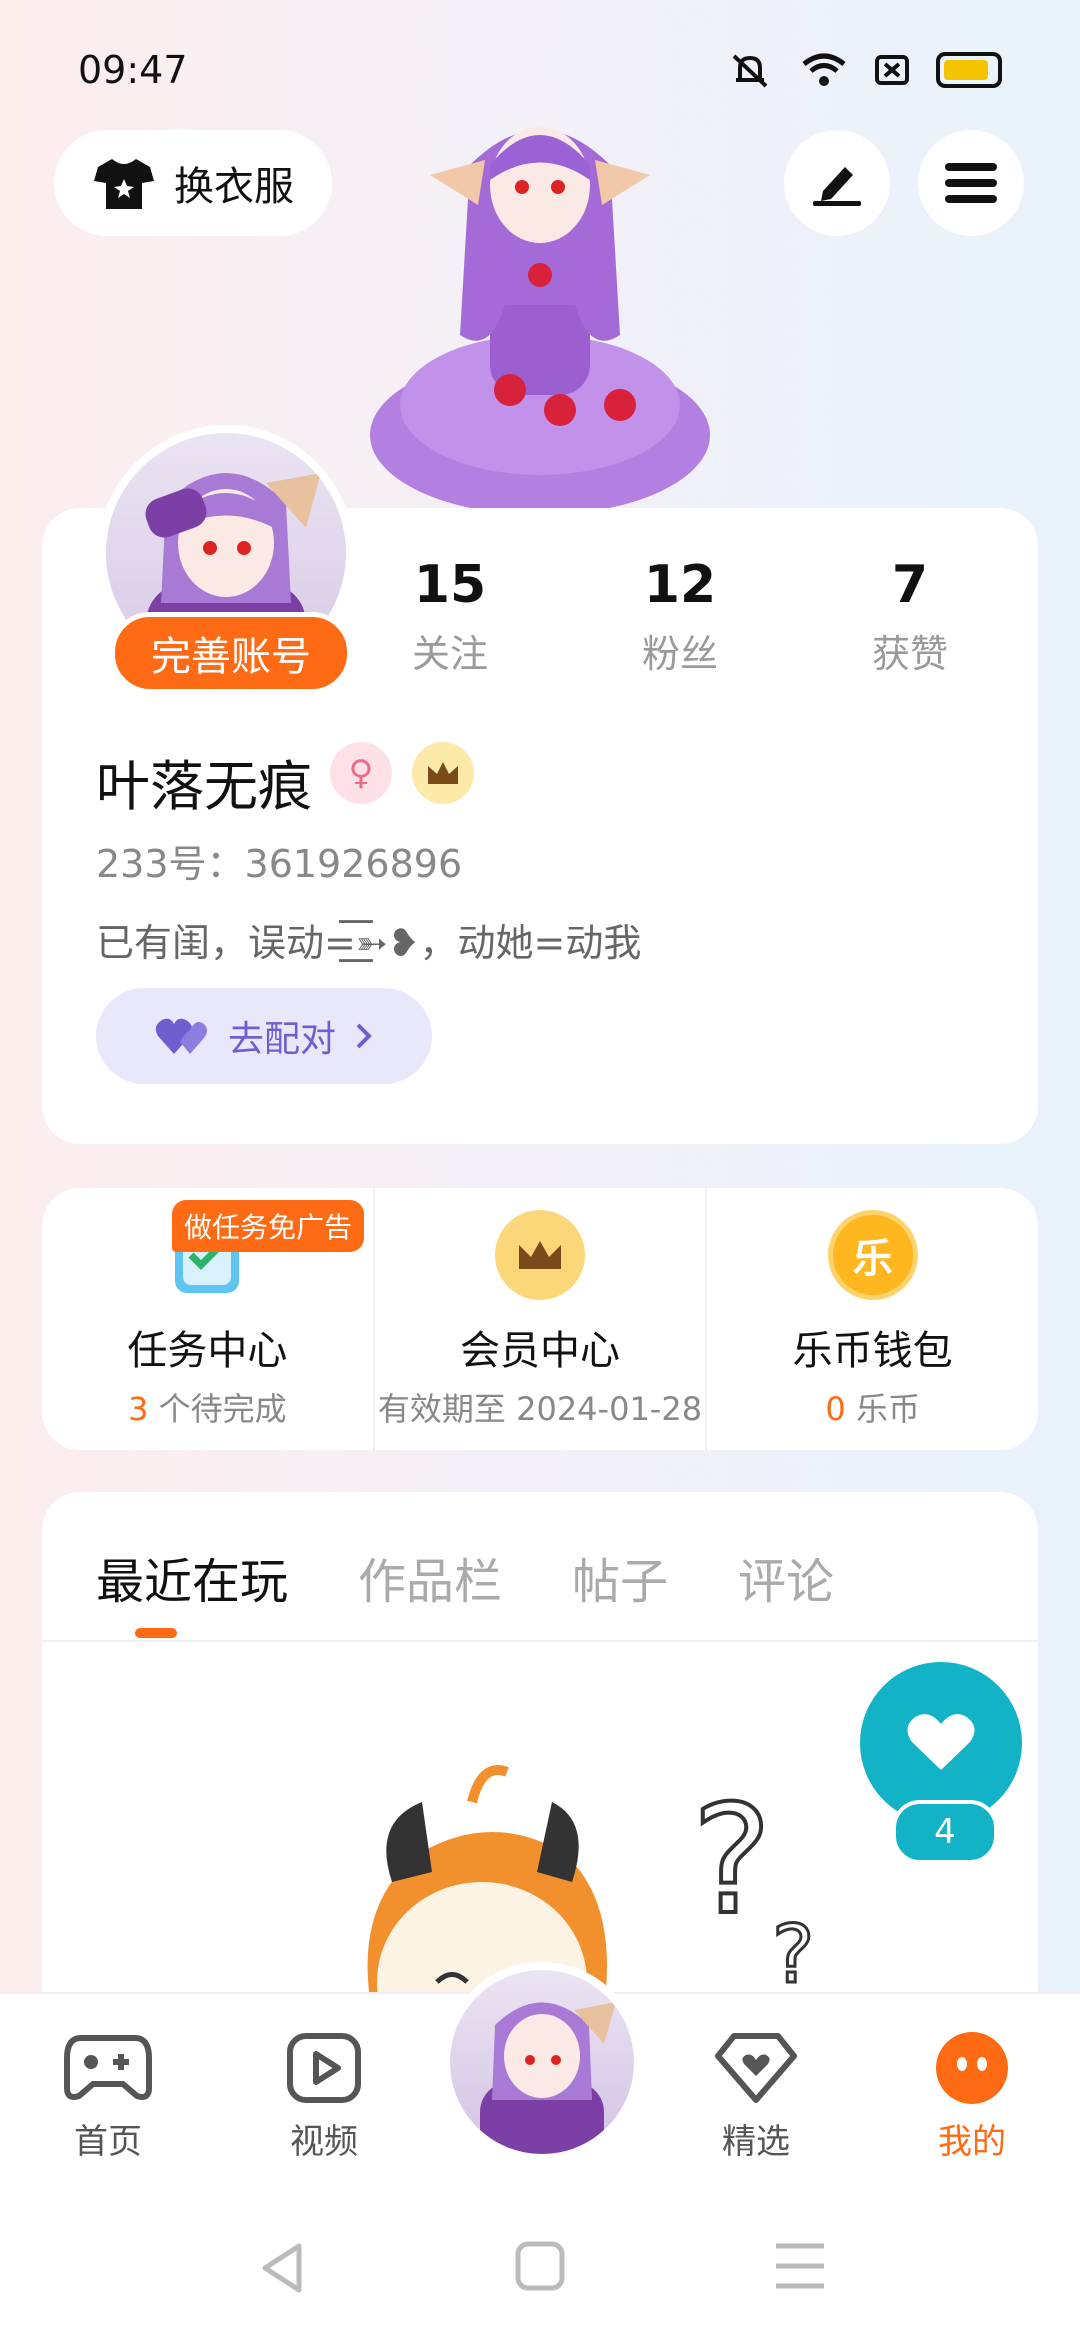 This screenshot has width=1080, height=2342. I want to click on ad-free-tag: 做任务免广告, so click(268, 1226).